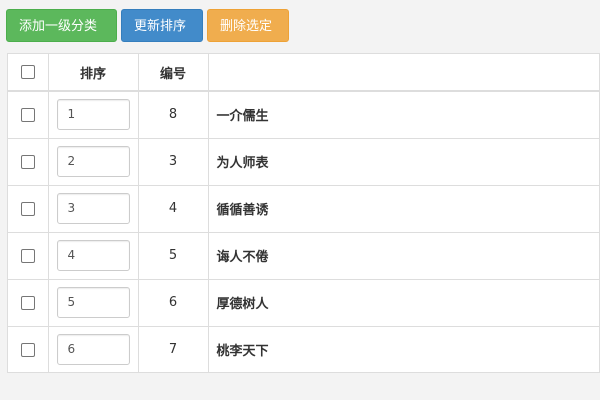 The height and width of the screenshot is (400, 600). I want to click on row-id: 6, so click(173, 302).